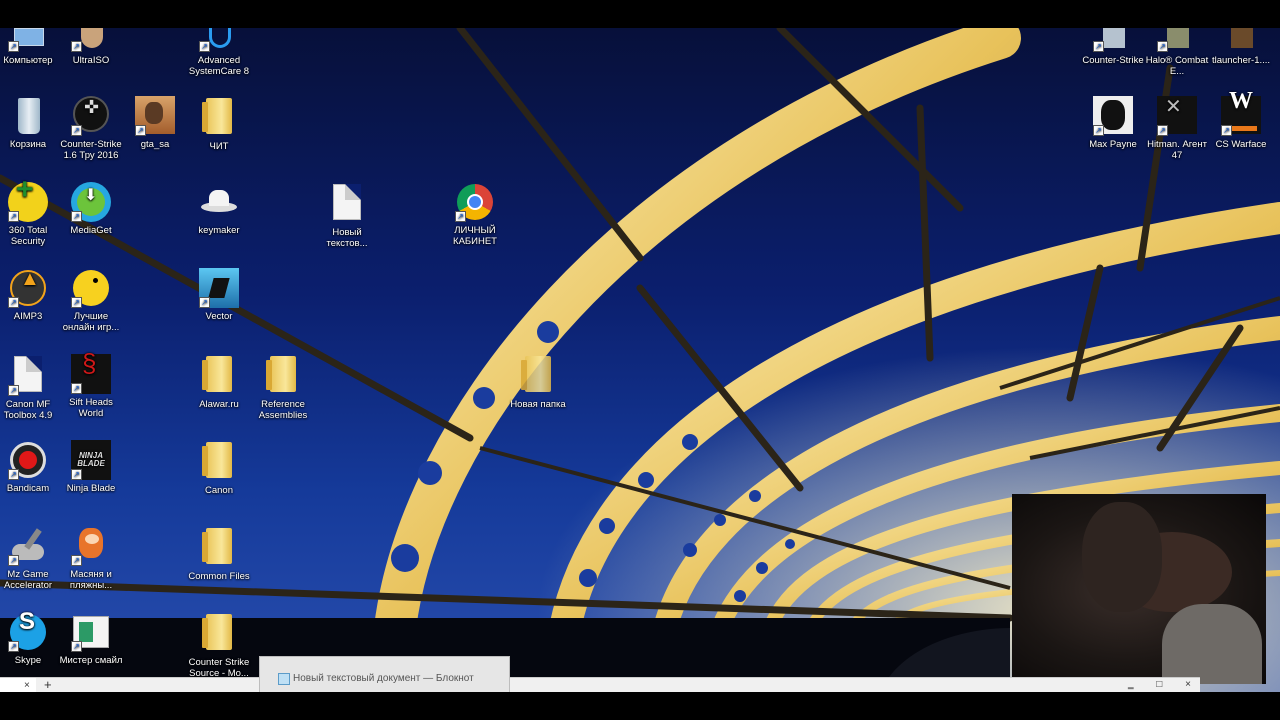 This screenshot has width=1280, height=720. I want to click on desktop-icon-360-security: + ↗ 360 Total Security, so click(30, 211).